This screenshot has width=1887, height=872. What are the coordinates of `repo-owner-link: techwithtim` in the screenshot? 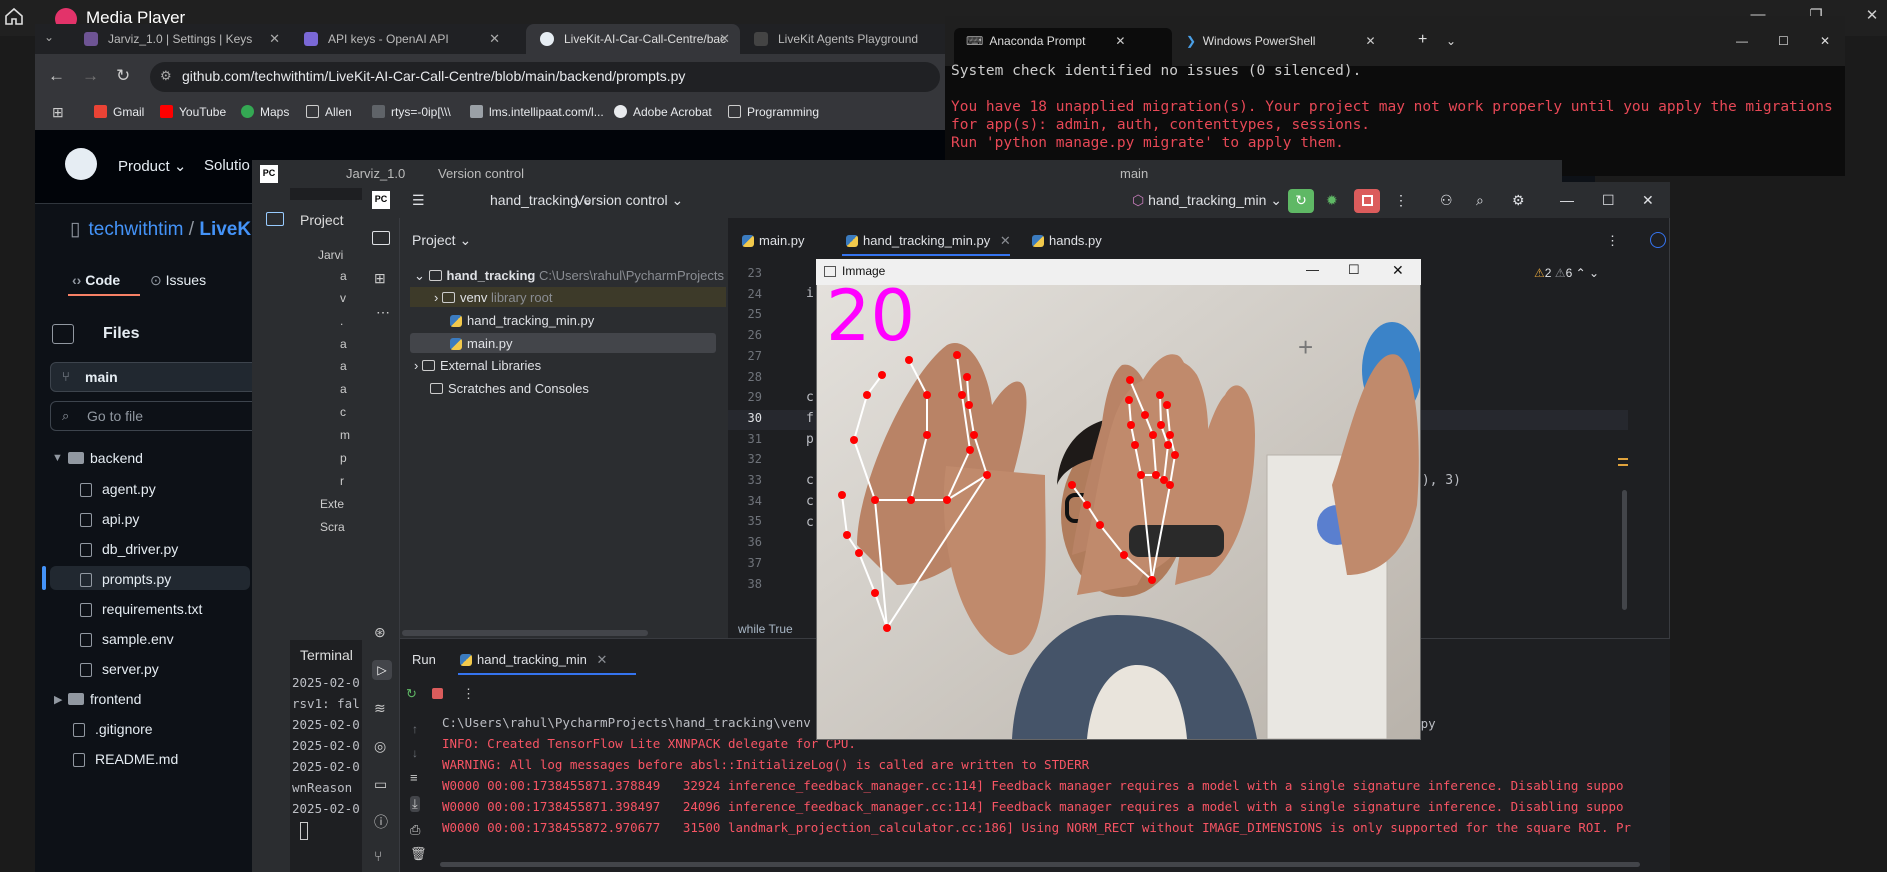 It's located at (135, 229).